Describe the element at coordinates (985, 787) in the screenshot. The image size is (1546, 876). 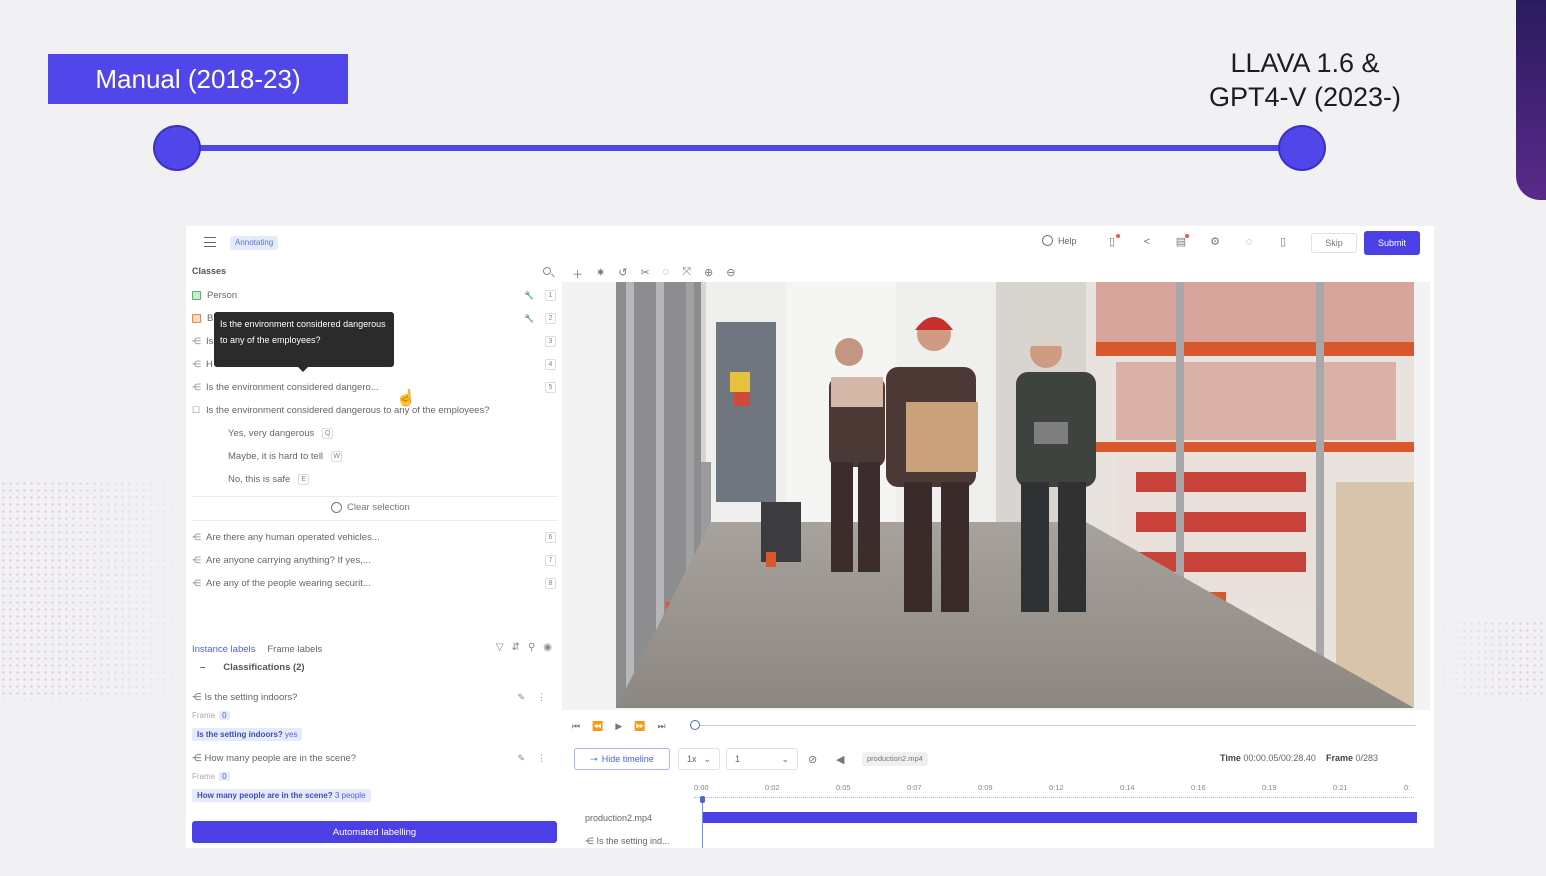
I see `ruler-tick-label: 0:09` at that location.